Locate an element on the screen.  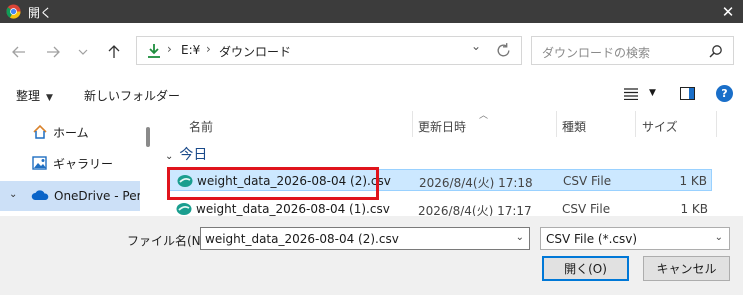
sidebar-item-label: ホーム is located at coordinates (71, 132).